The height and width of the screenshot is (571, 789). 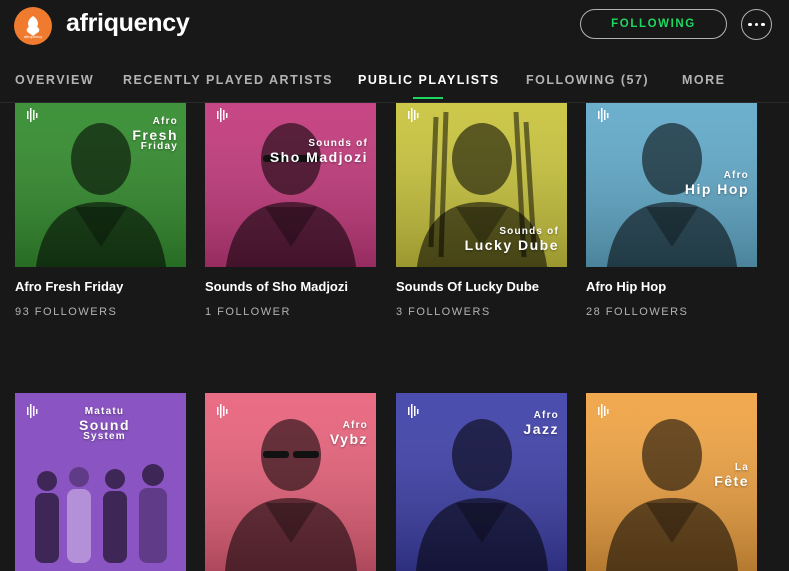 I want to click on more-options-button, so click(x=756, y=24).